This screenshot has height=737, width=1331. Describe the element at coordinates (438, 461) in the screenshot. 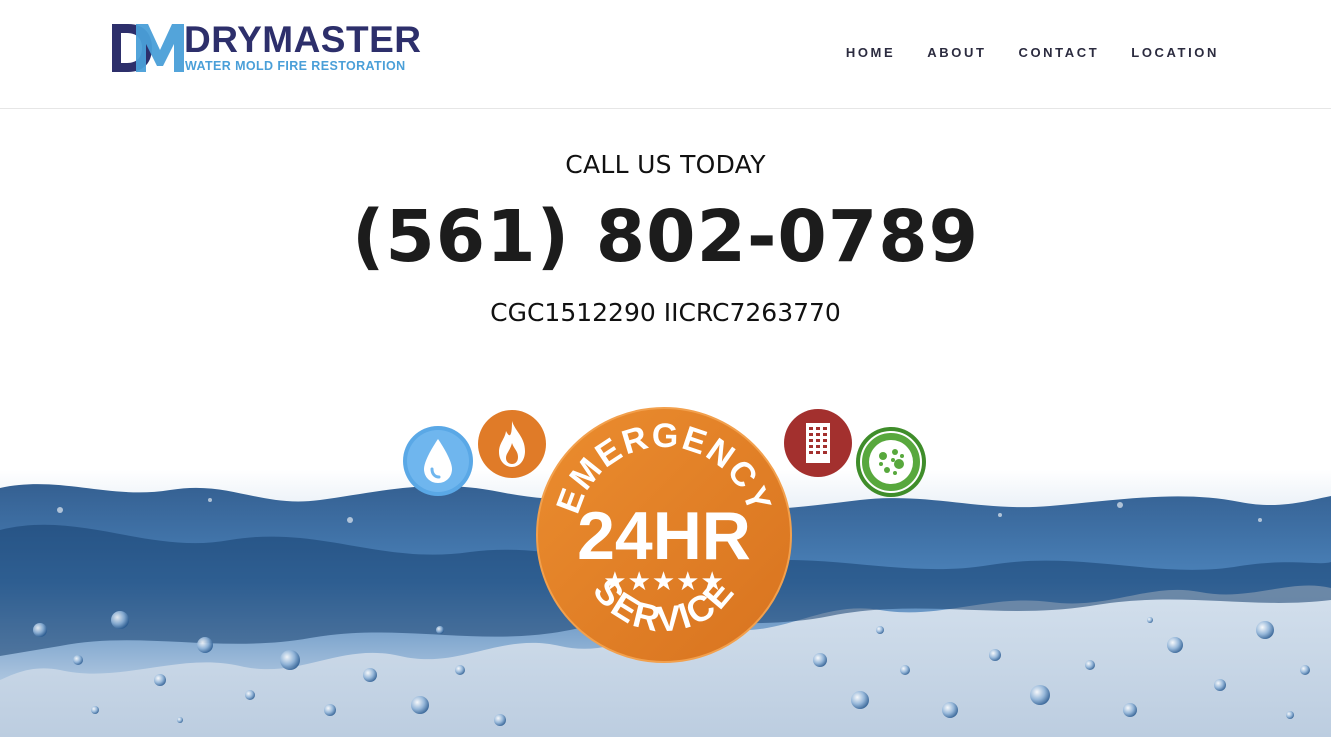

I see `water-drop-icon` at that location.